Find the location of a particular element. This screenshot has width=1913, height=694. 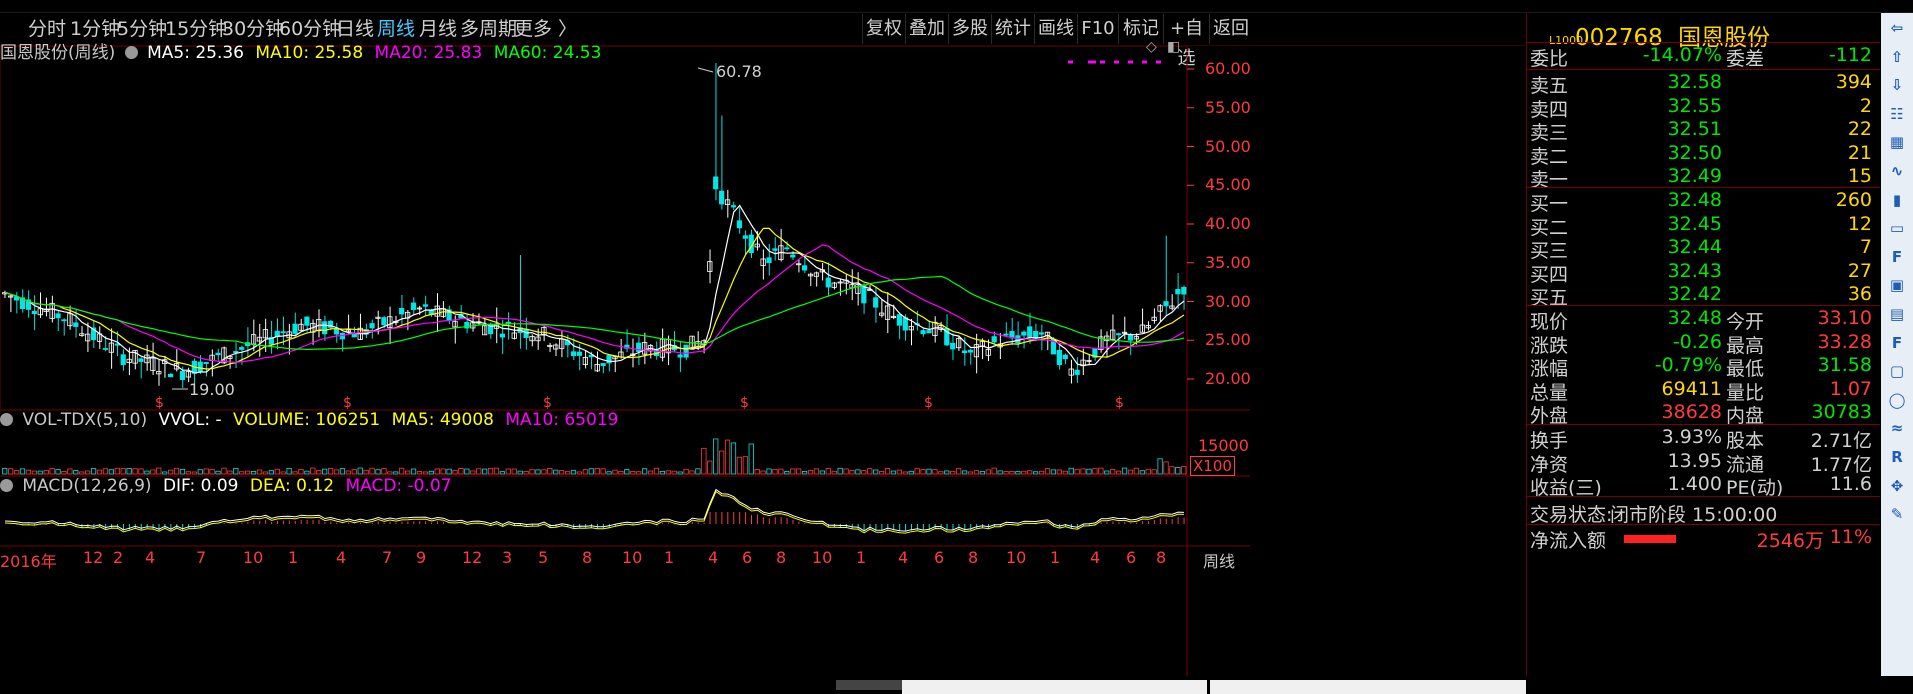

fuquan-button: 复权 is located at coordinates (883, 29).